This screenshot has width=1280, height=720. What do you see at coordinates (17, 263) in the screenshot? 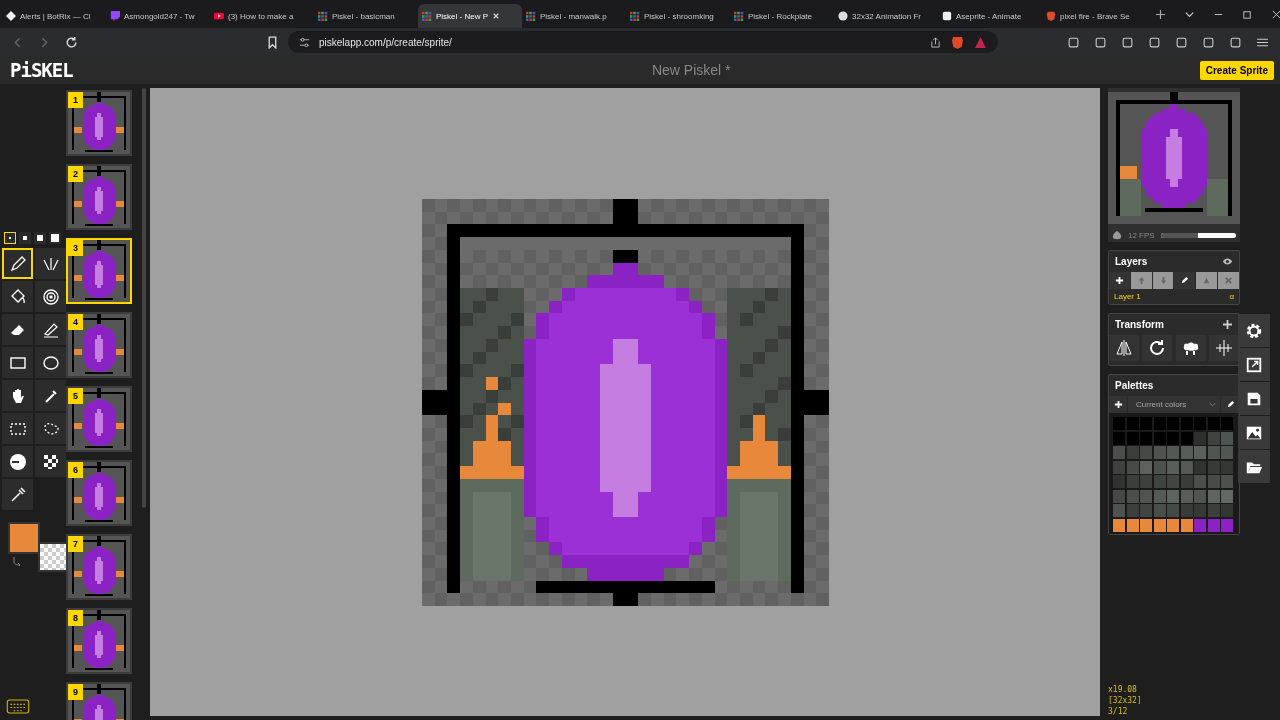
I see `pen-tool-button` at bounding box center [17, 263].